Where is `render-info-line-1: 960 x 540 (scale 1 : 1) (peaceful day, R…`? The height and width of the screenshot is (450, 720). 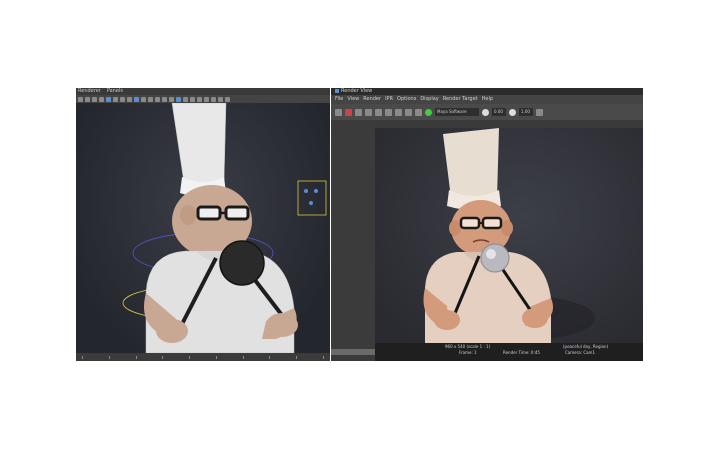
render-info-line-1: 960 x 540 (scale 1 : 1) (peaceful day, R… is located at coordinates (509, 346).